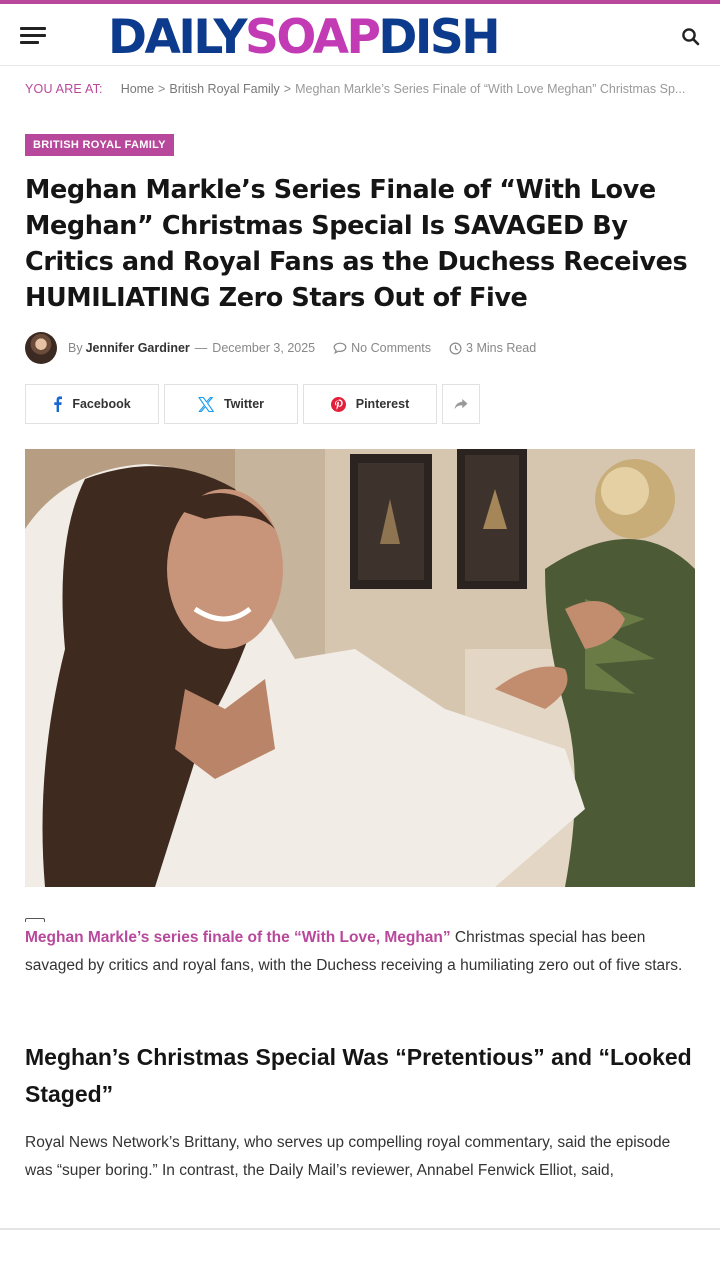 This screenshot has height=1280, width=720. Describe the element at coordinates (35, 920) in the screenshot. I see `image-caption-marker` at that location.